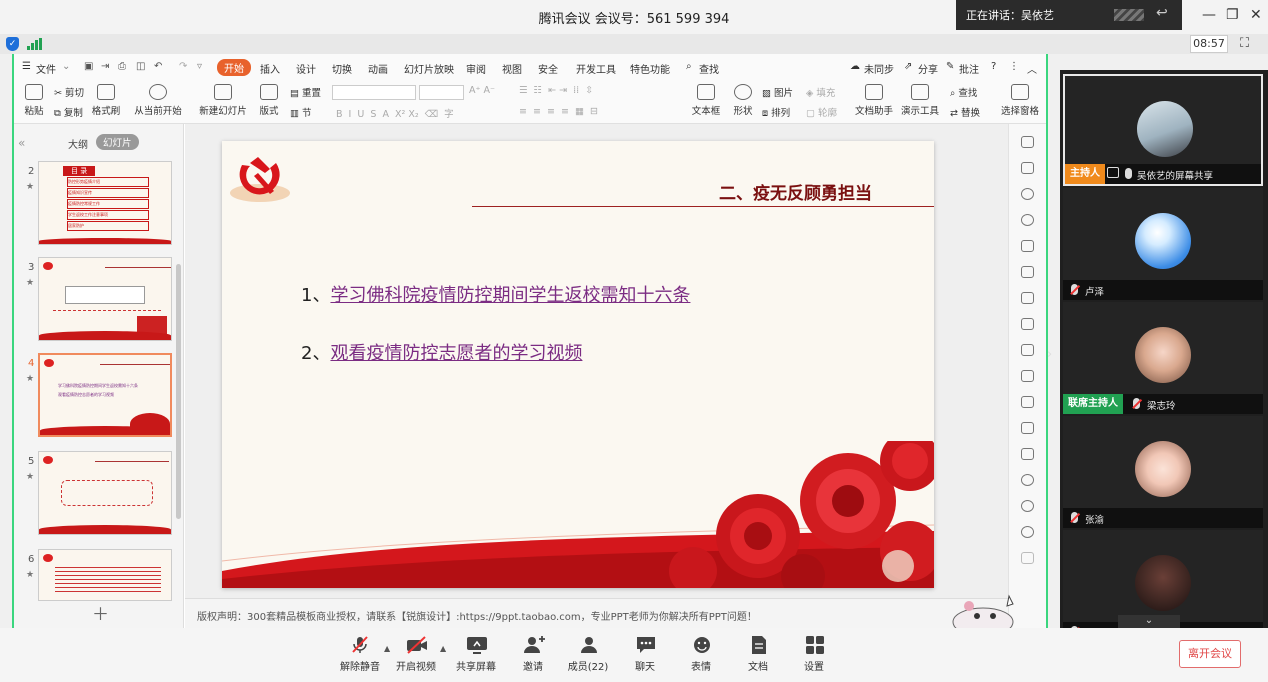 This screenshot has height=682, width=1268. I want to click on comment-icon: ✎, so click(950, 66).